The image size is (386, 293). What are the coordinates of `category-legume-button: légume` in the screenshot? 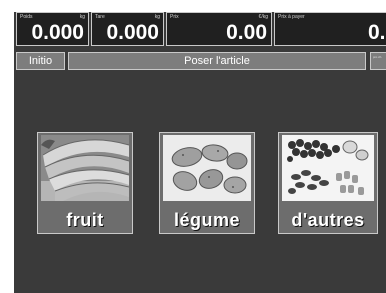 It's located at (207, 183).